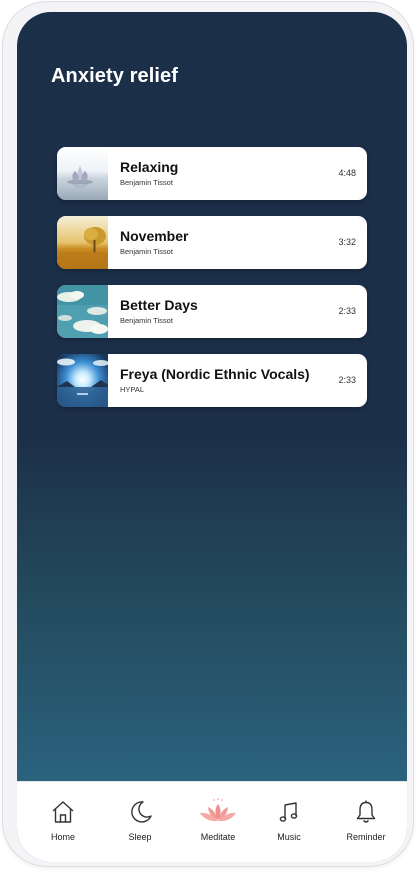  I want to click on track-card-freya: Freya (Nordic Ethnic Vocals) HYPAL 2:33, so click(212, 380).